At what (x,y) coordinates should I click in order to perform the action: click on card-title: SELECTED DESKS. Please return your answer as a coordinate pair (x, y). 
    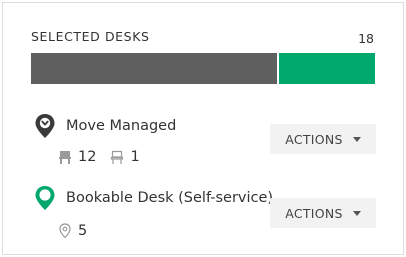
    Looking at the image, I should click on (90, 36).